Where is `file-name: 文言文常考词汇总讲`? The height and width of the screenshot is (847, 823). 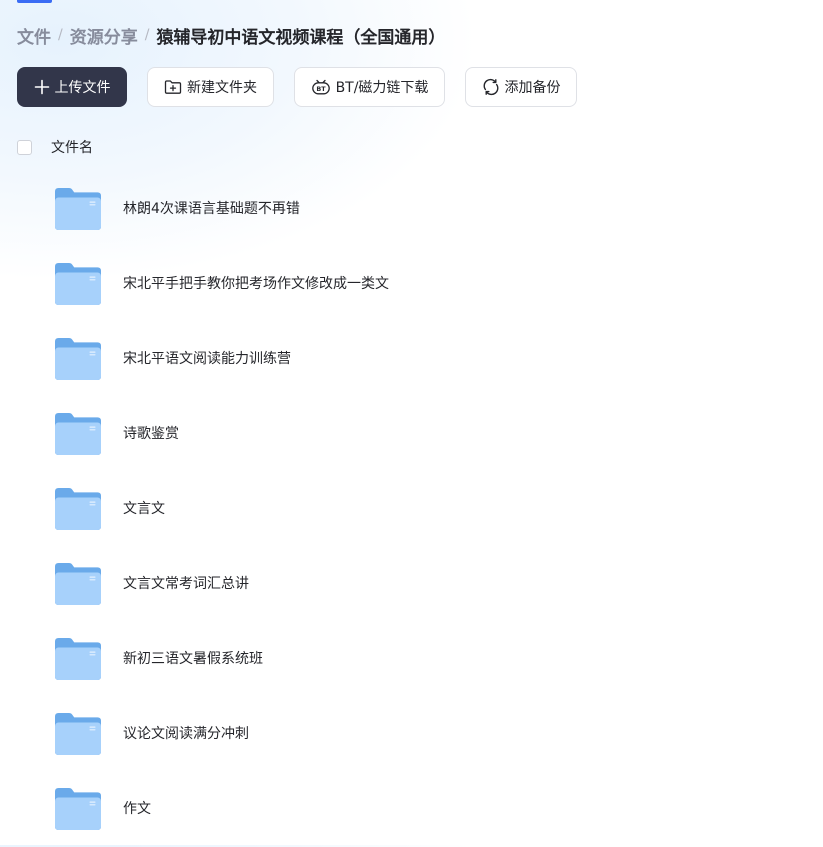 file-name: 文言文常考词汇总讲 is located at coordinates (186, 584).